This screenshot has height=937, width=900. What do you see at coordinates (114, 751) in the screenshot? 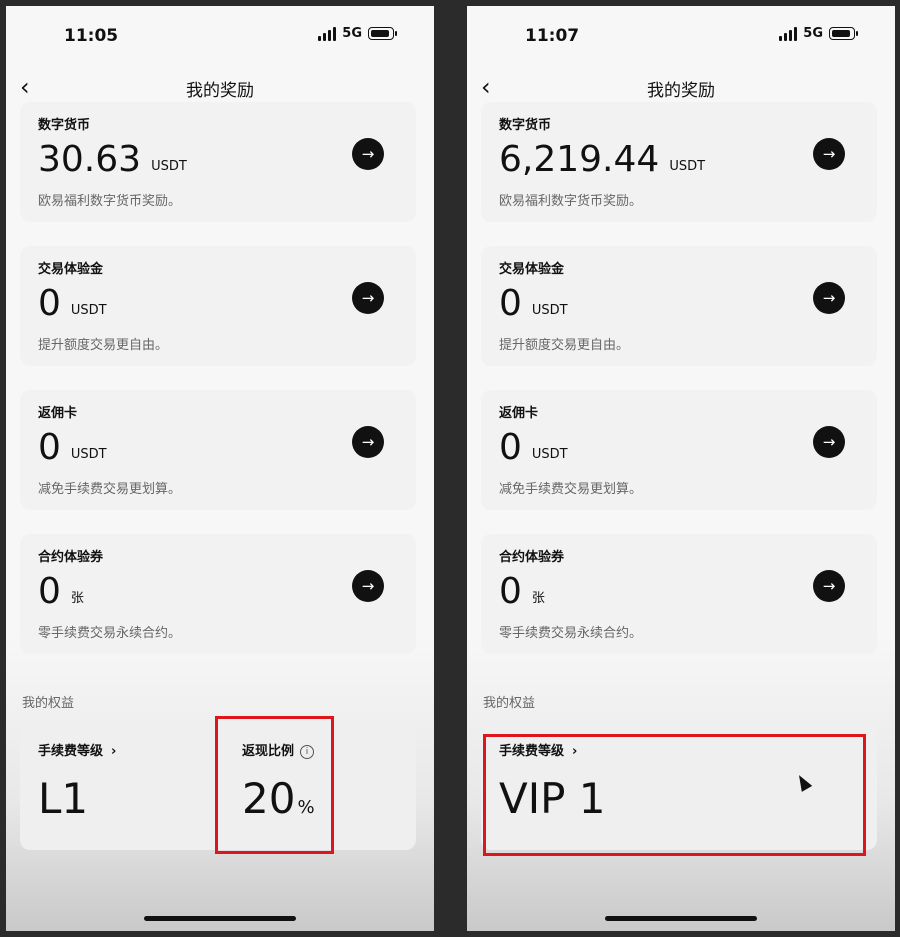
I see `chevron-right-icon: ›` at bounding box center [114, 751].